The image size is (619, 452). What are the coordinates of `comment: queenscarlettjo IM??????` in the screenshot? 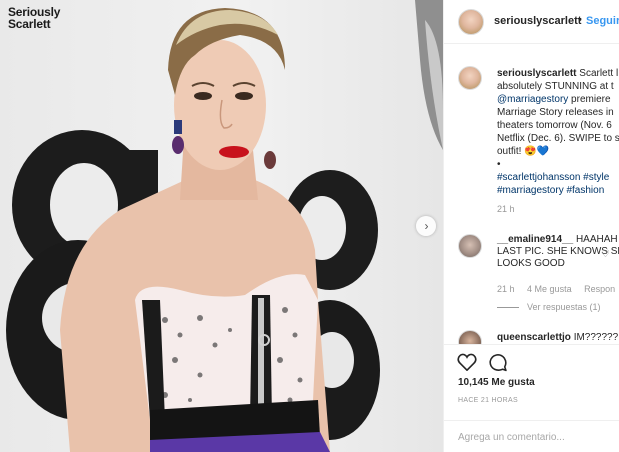 It's located at (557, 337).